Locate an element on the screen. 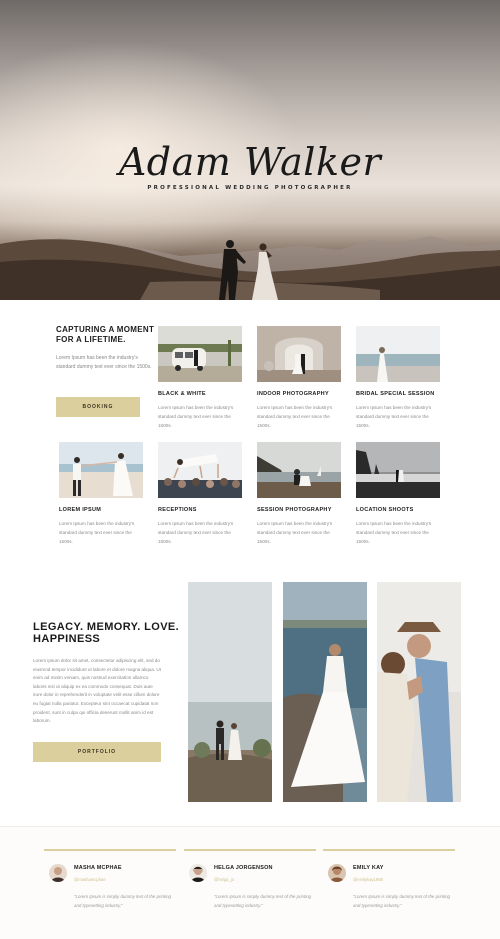  service-photo-bridal is located at coordinates (398, 354).